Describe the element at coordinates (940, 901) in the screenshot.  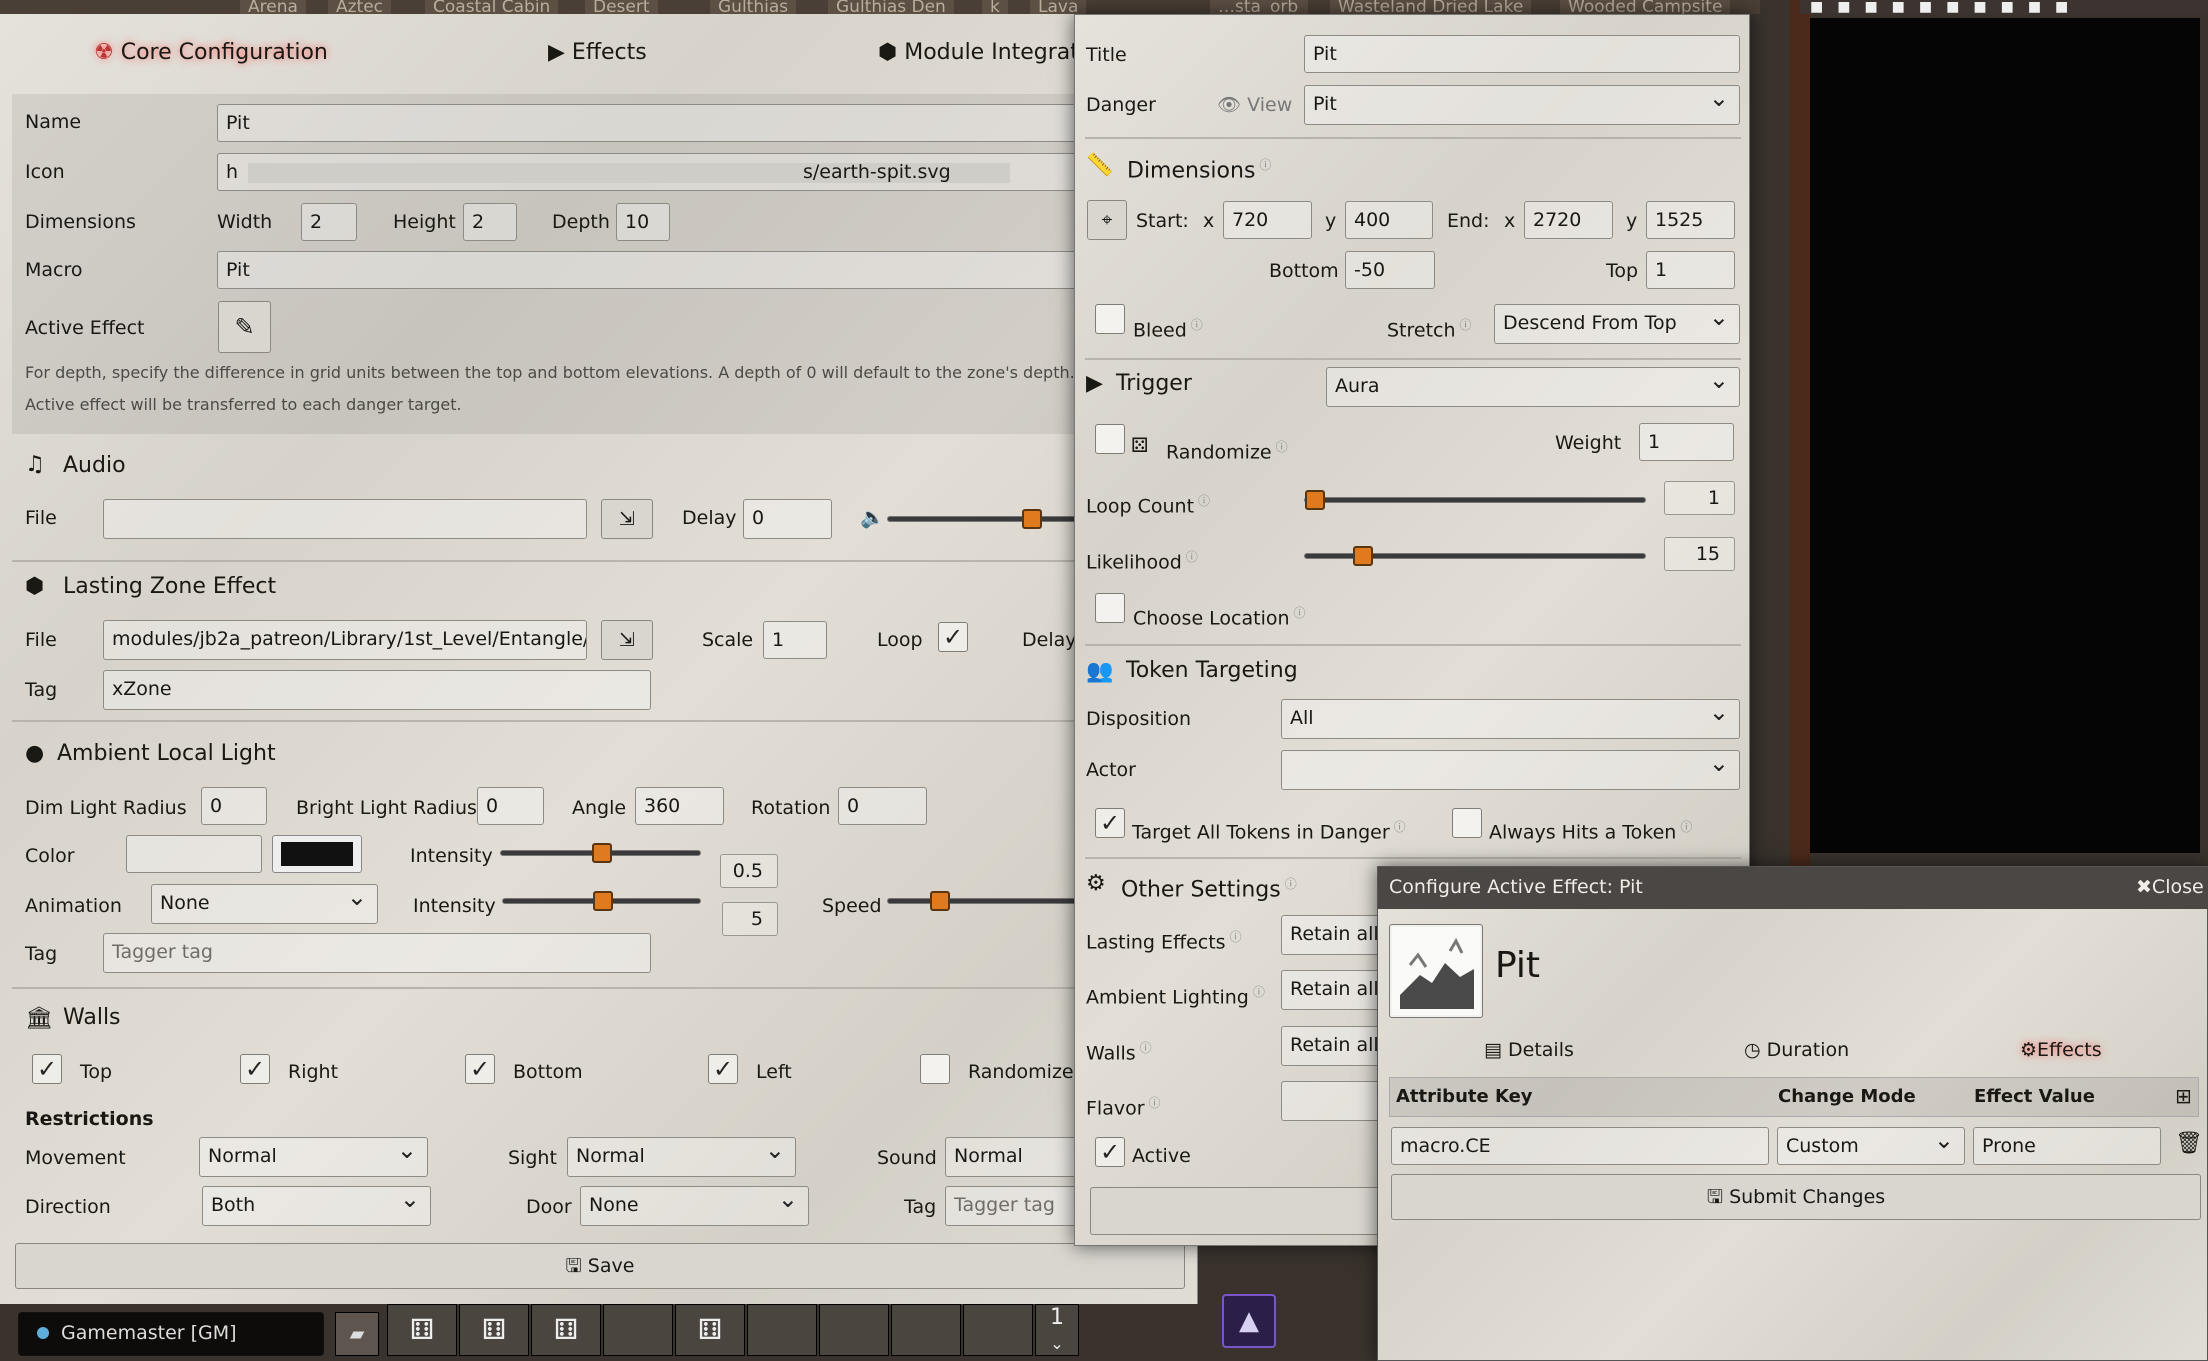
I see `speed-slider-thumb` at that location.